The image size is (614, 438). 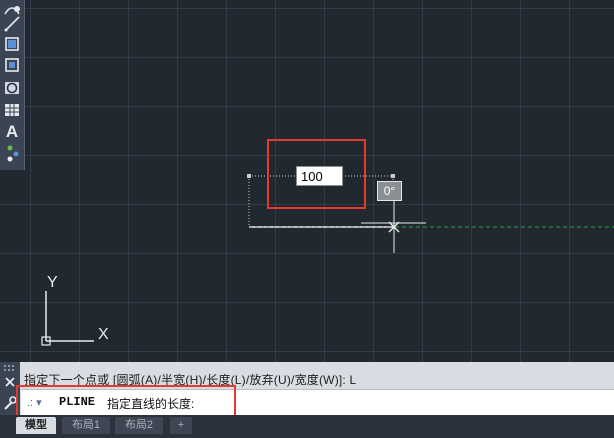 What do you see at coordinates (126, 402) in the screenshot?
I see `command-line-highlight` at bounding box center [126, 402].